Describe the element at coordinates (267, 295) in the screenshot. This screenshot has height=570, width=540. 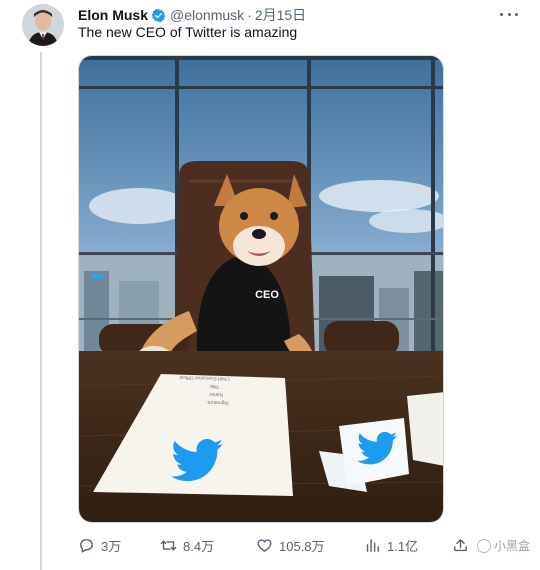
I see `sweater-text: CEO` at that location.